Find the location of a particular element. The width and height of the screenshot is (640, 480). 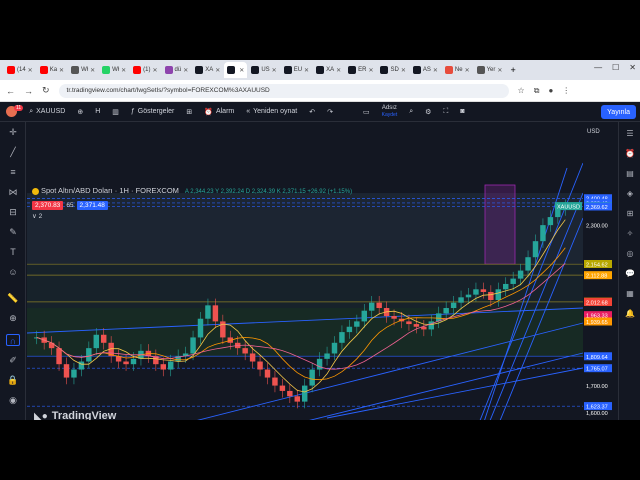

quick-search-icon: ⌕ is located at coordinates (411, 112).